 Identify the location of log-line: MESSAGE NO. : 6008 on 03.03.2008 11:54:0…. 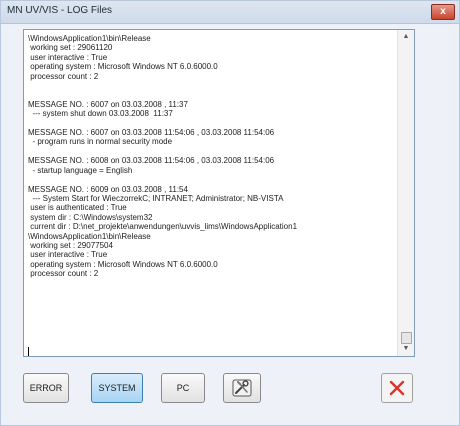
(151, 161).